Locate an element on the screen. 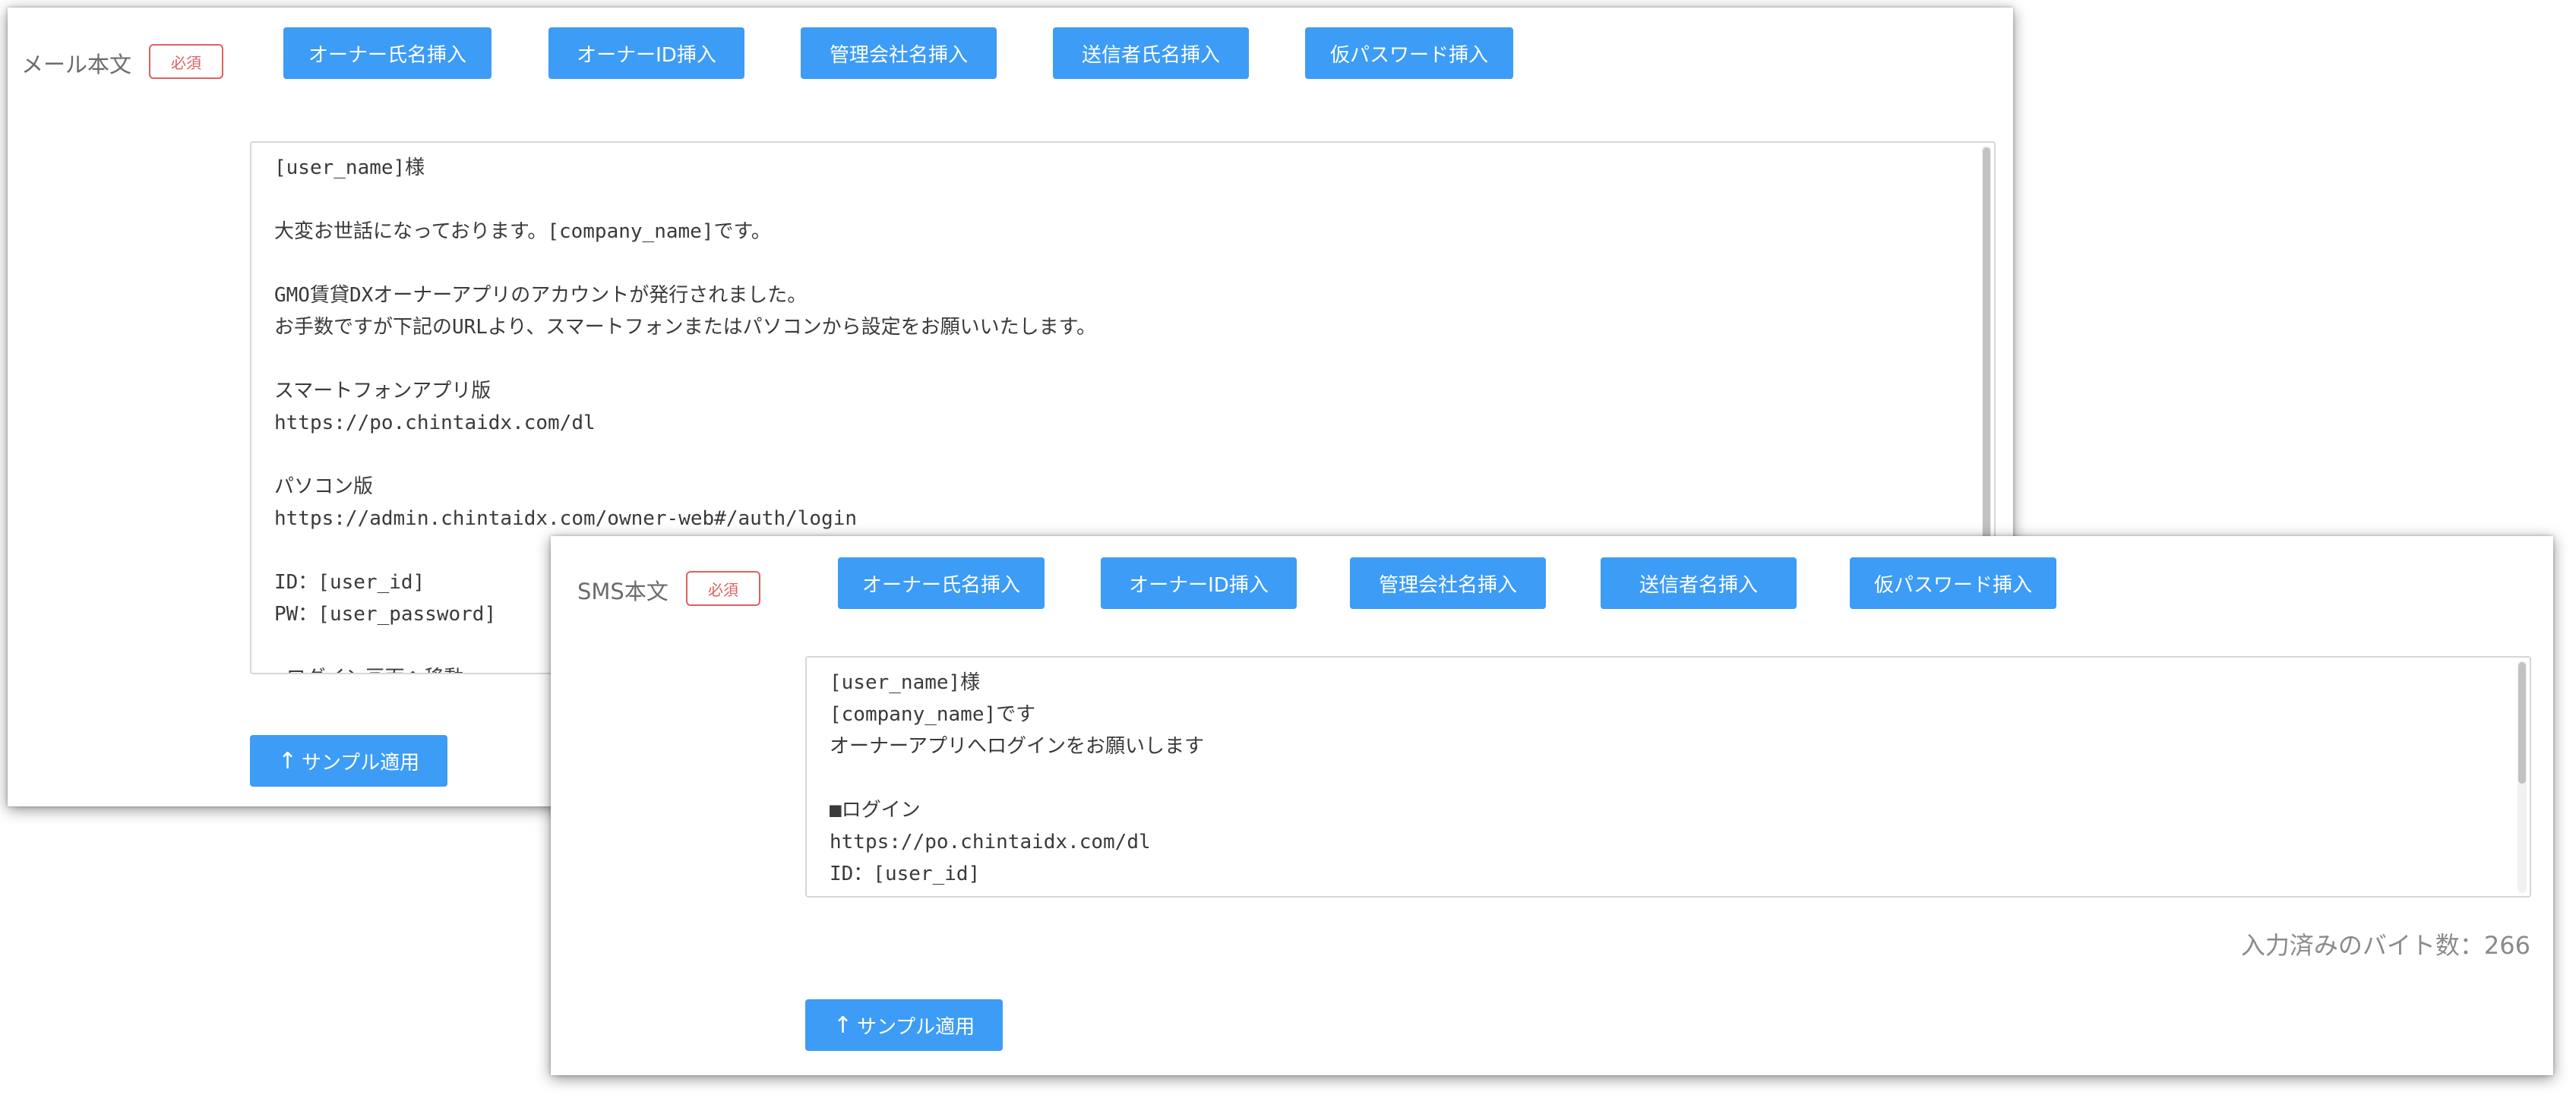 The height and width of the screenshot is (1098, 2576). sms-body-scrollbar is located at coordinates (2522, 777).